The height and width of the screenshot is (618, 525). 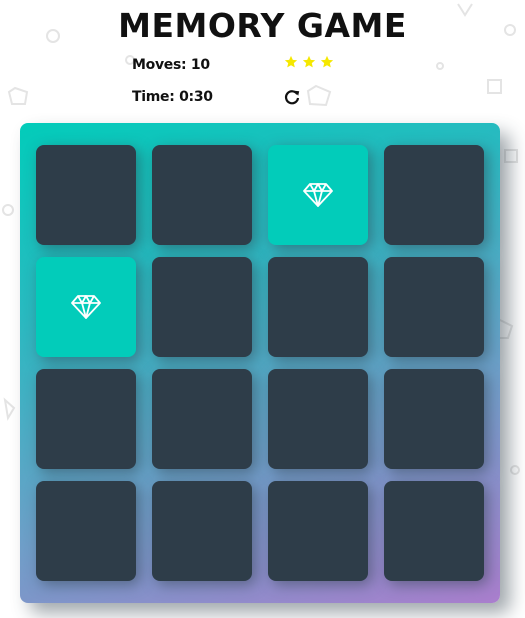 I want to click on star-rating, so click(x=309, y=62).